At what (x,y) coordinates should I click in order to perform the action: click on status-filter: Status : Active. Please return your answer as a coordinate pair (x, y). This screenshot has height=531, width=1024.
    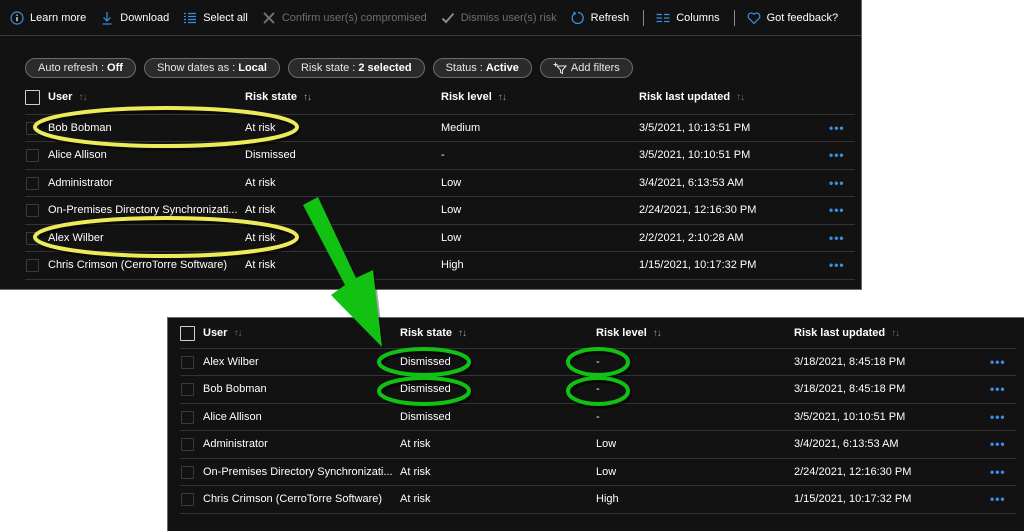
    Looking at the image, I should click on (482, 68).